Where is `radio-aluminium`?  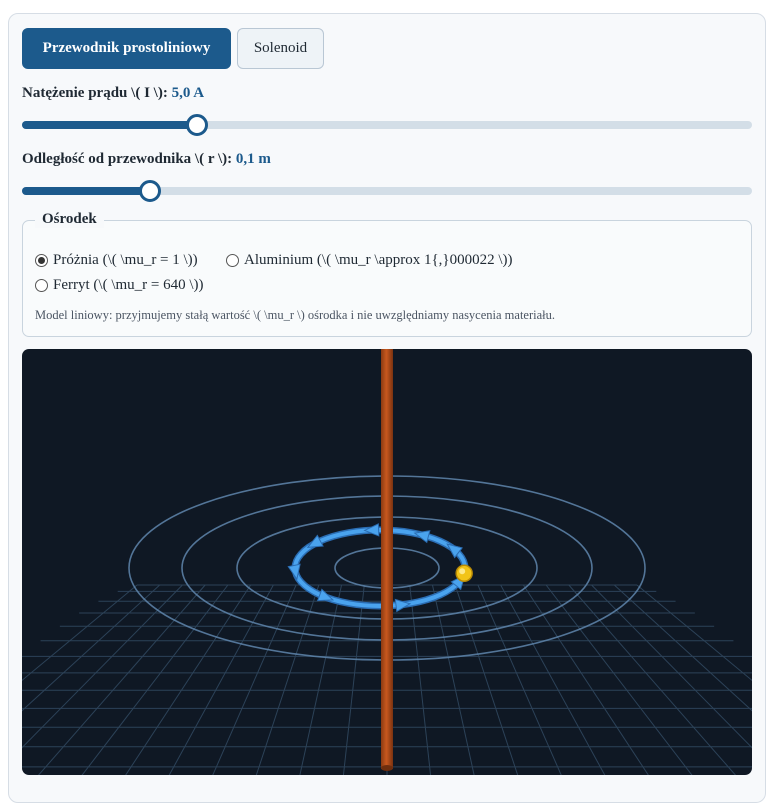
radio-aluminium is located at coordinates (232, 260).